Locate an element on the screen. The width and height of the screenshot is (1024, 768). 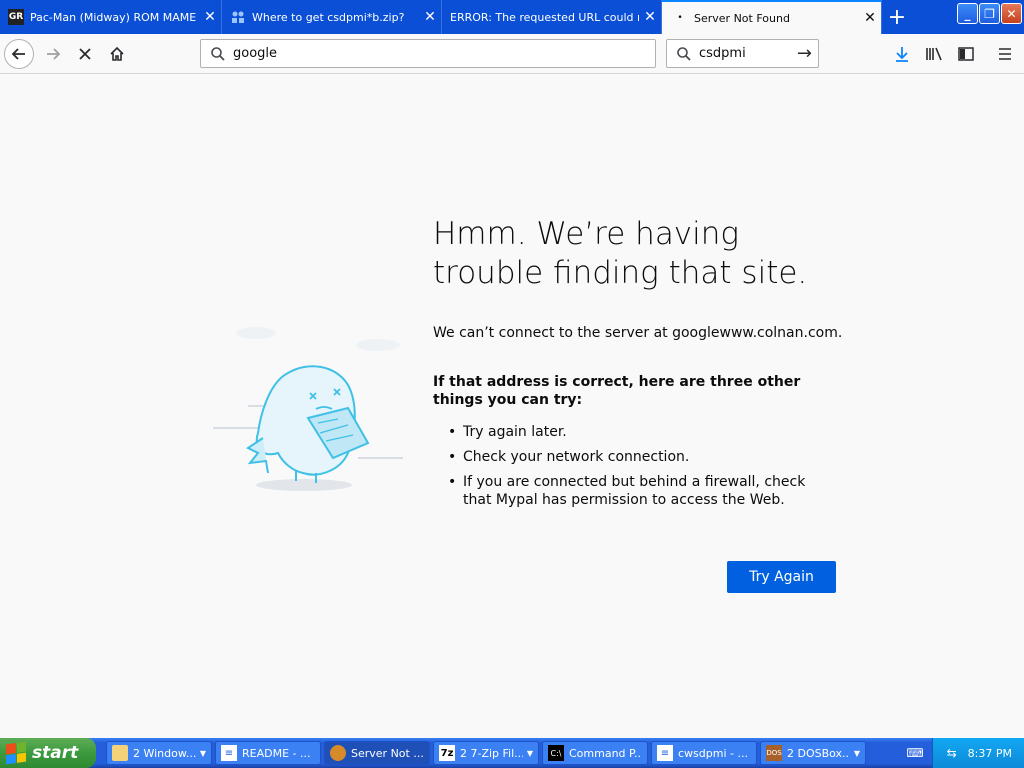
tab-title: Server Not Found is located at coordinates (742, 18).